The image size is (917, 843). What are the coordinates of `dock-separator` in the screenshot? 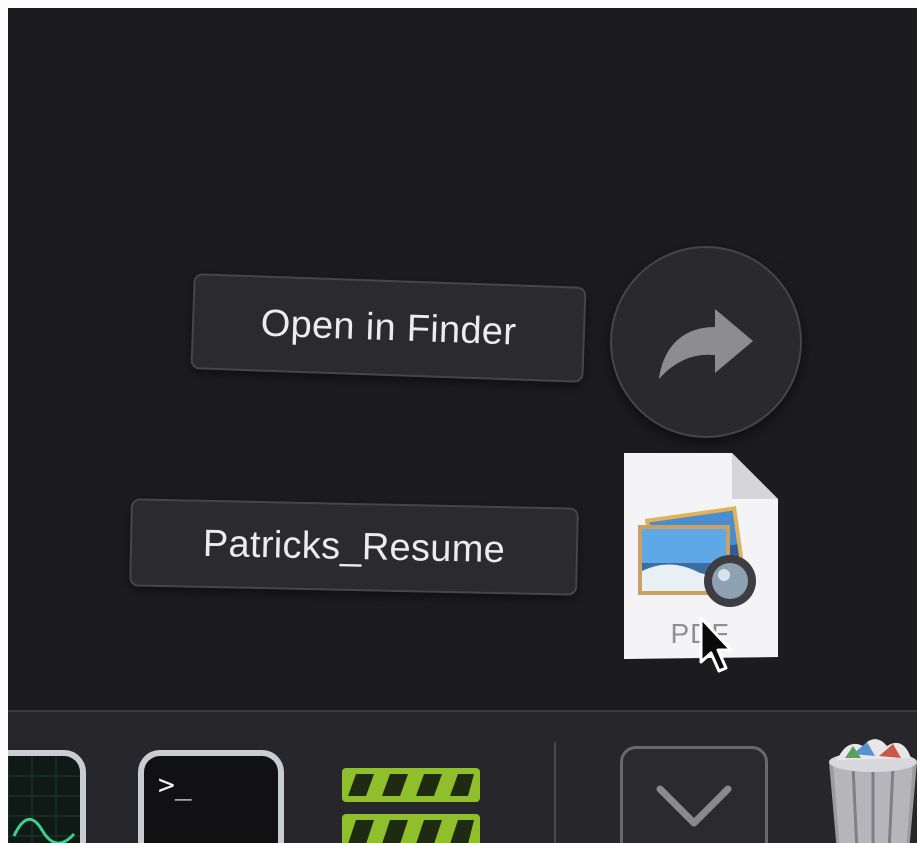 It's located at (555, 792).